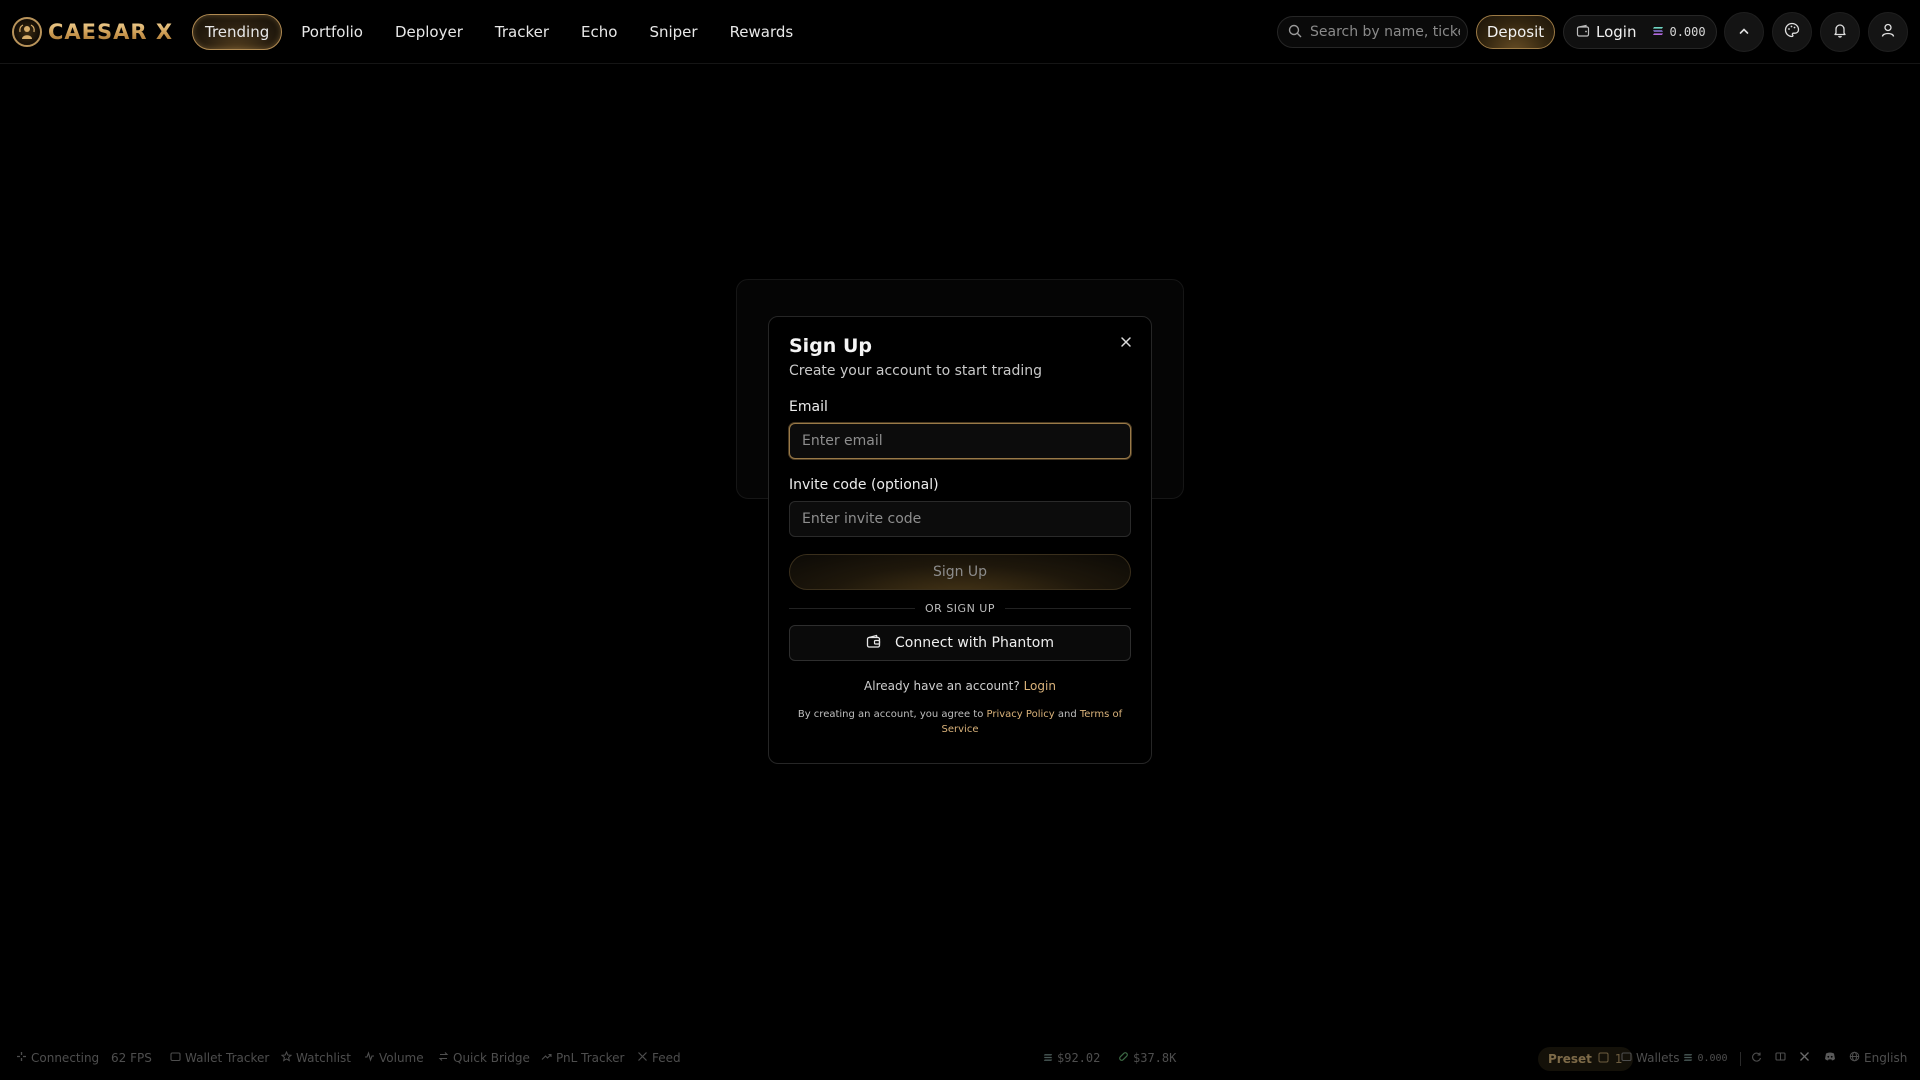 This screenshot has width=1920, height=1080. I want to click on divider-line-right, so click(1067, 608).